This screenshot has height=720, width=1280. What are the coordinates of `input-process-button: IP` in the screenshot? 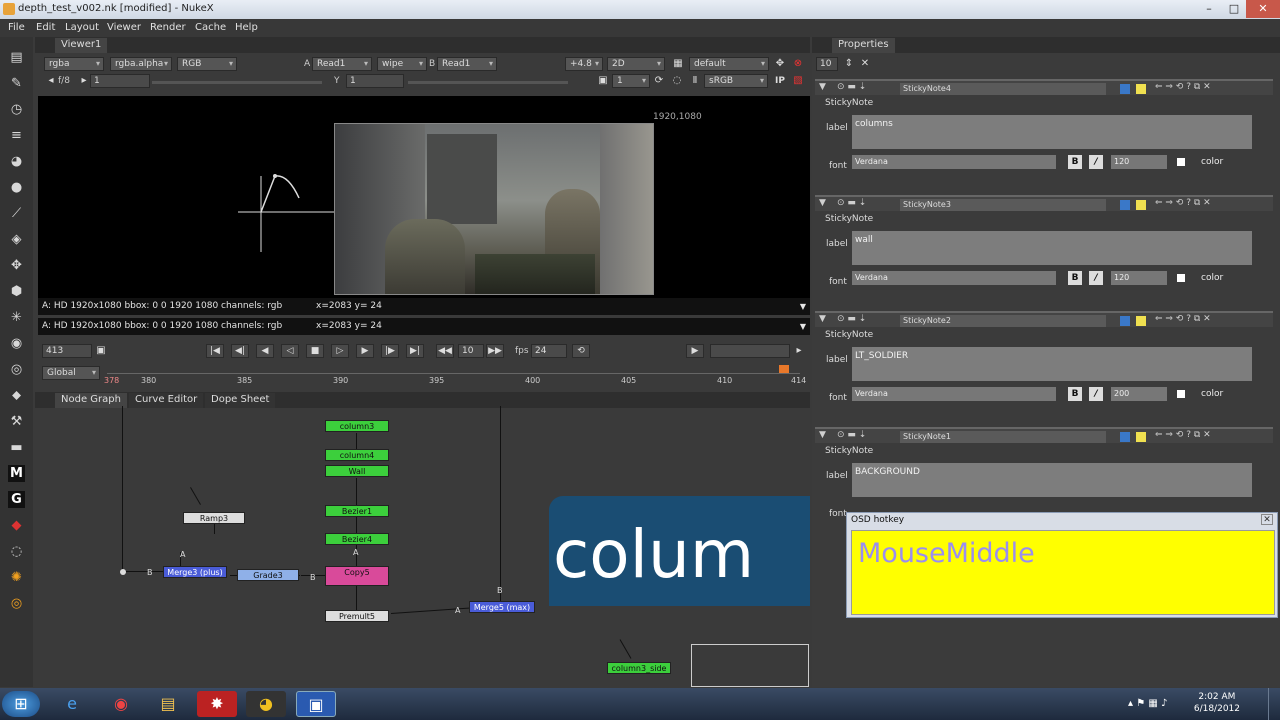 It's located at (780, 81).